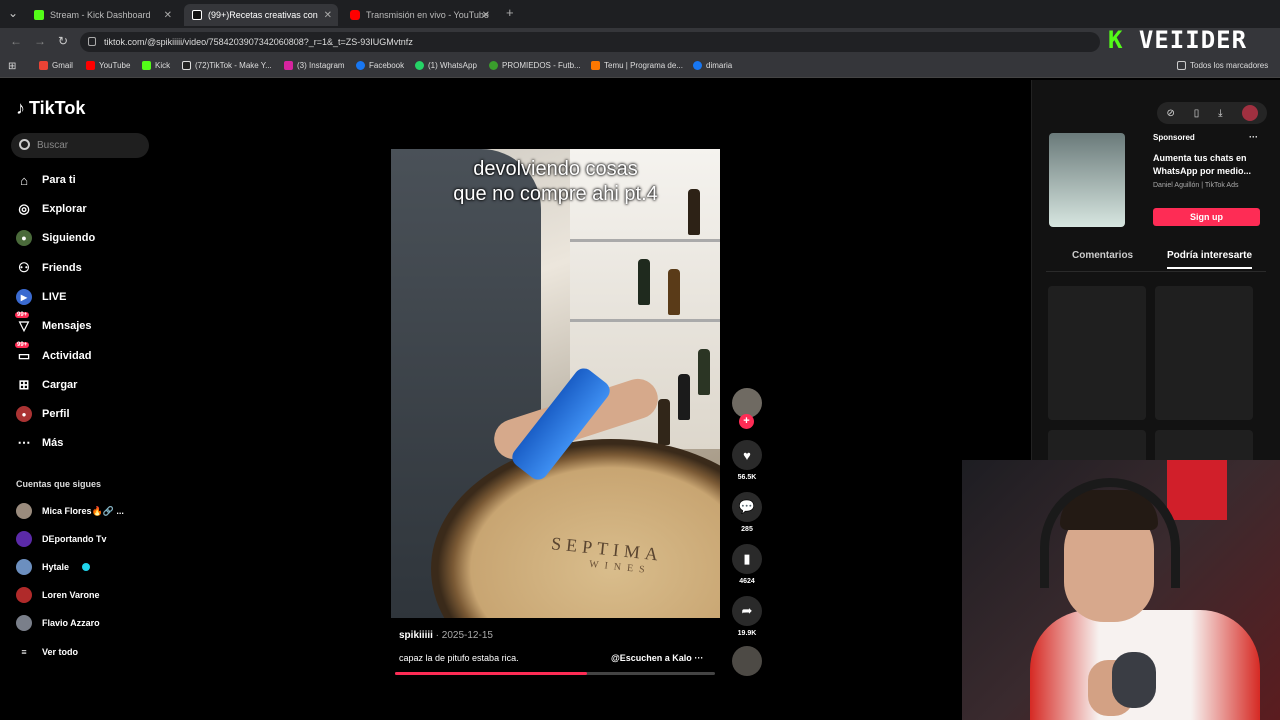  What do you see at coordinates (92, 41) in the screenshot?
I see `site-info-icon` at bounding box center [92, 41].